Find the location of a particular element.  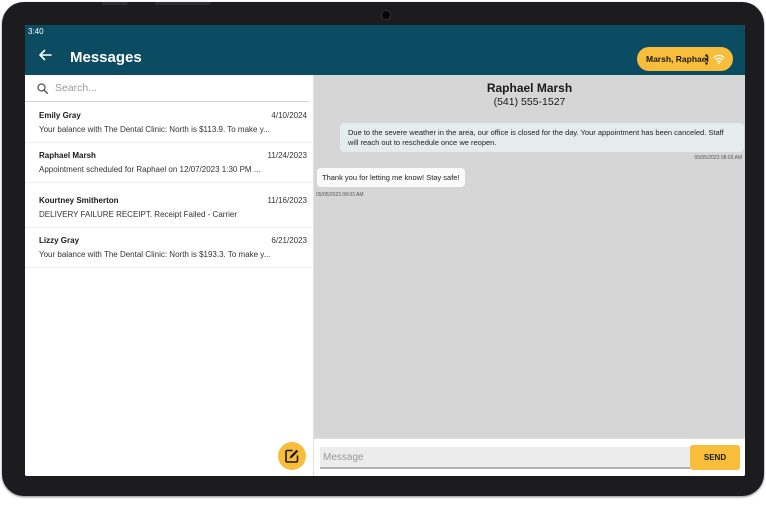

conversation-date: 6/21/2023 is located at coordinates (289, 240).